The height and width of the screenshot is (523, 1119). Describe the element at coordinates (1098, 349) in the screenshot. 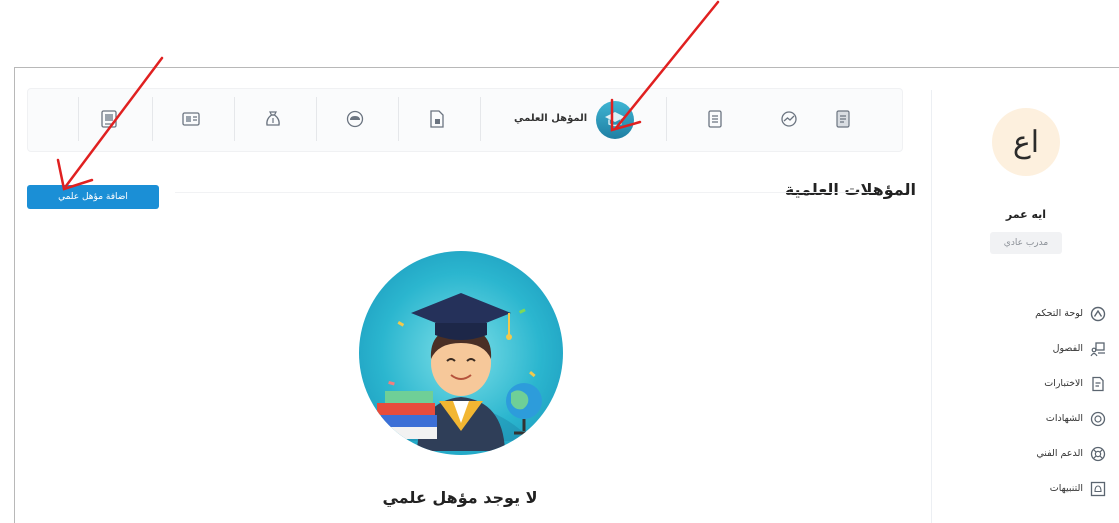

I see `classroom-icon` at that location.